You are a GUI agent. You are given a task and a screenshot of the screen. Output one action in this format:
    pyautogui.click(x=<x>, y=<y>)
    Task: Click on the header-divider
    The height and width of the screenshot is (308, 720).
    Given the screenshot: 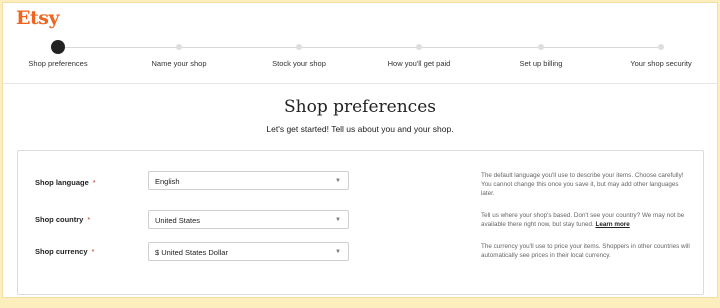 What is the action you would take?
    pyautogui.click(x=360, y=83)
    